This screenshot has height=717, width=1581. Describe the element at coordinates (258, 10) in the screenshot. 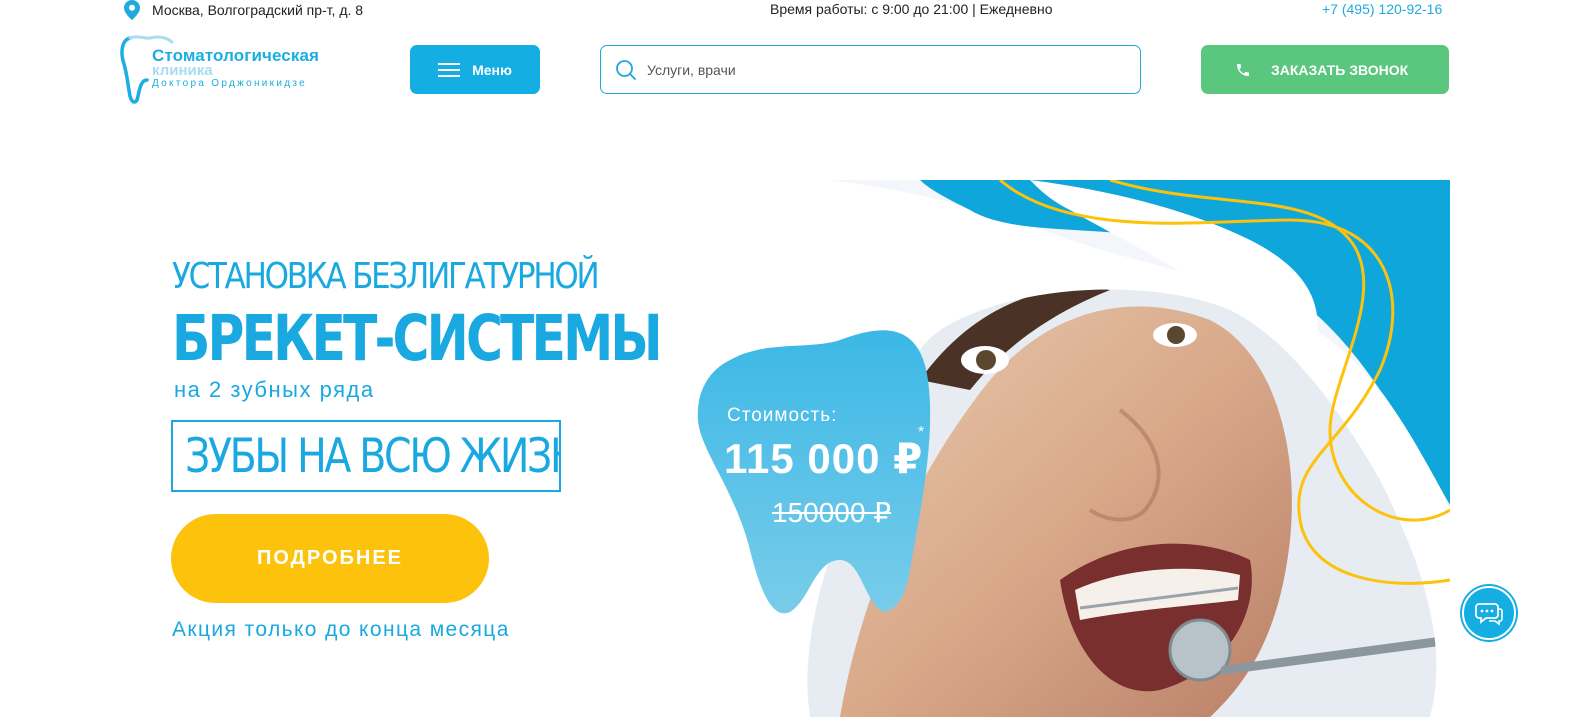

I see `address-text: Москва, Волгоградский пр-т, д. 8` at that location.